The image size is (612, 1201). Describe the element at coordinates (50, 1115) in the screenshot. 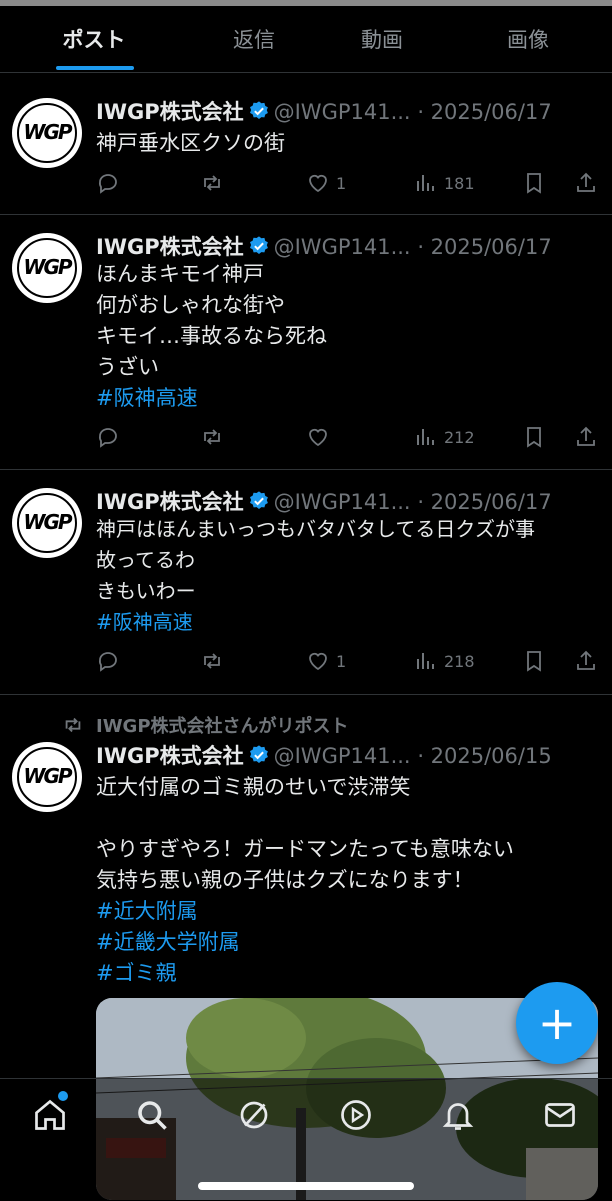

I see `home-icon` at that location.